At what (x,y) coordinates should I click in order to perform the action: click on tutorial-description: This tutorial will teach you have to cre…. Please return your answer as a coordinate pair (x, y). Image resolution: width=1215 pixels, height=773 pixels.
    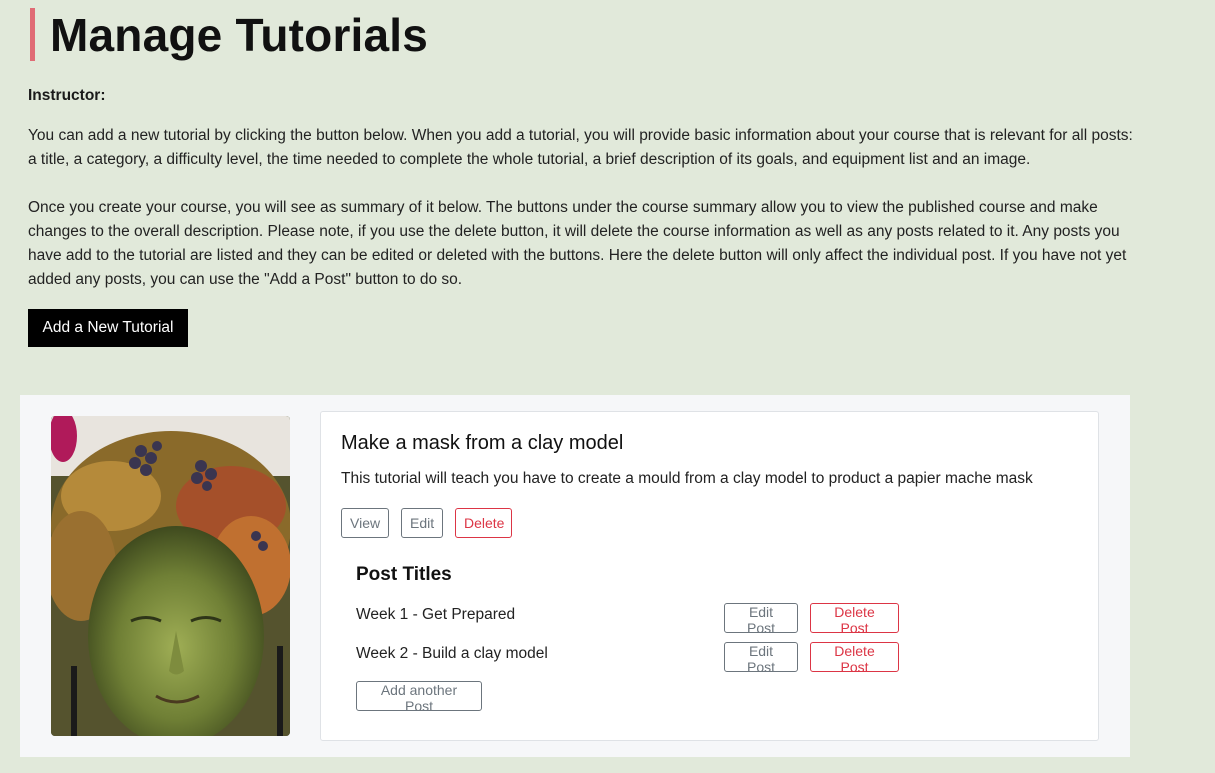
    Looking at the image, I should click on (687, 478).